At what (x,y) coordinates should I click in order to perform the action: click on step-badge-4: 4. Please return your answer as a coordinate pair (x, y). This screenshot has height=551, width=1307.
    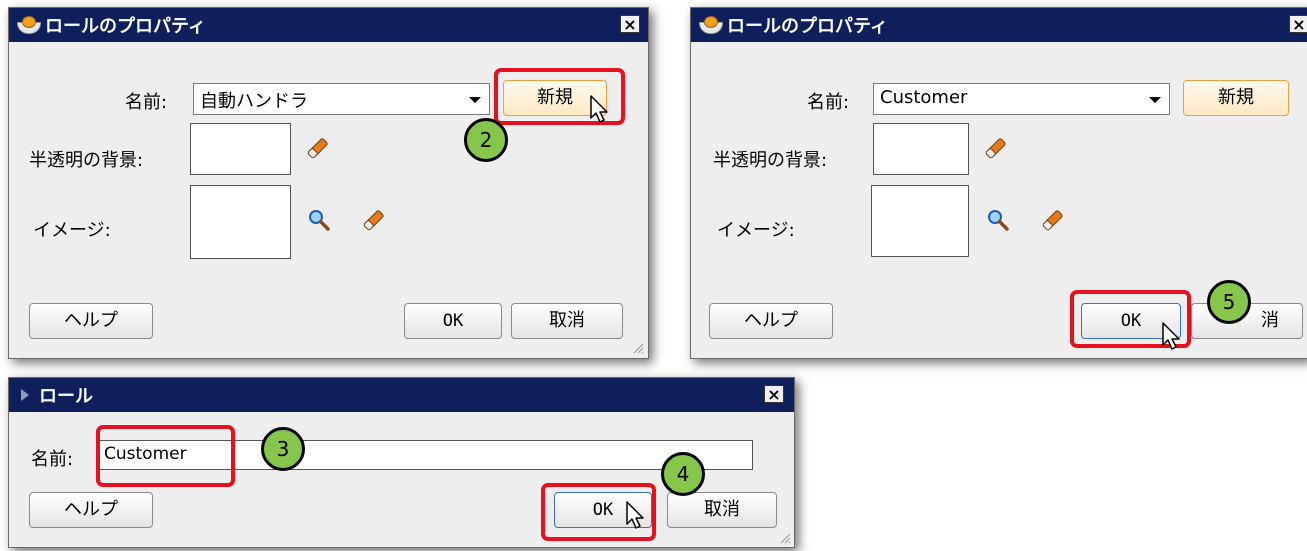
    Looking at the image, I should click on (683, 474).